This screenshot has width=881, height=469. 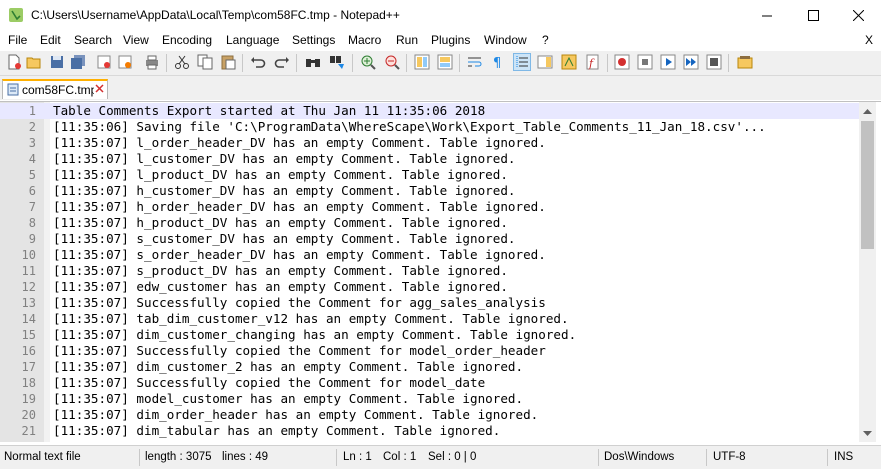 I want to click on cut-icon, so click(x=182, y=62).